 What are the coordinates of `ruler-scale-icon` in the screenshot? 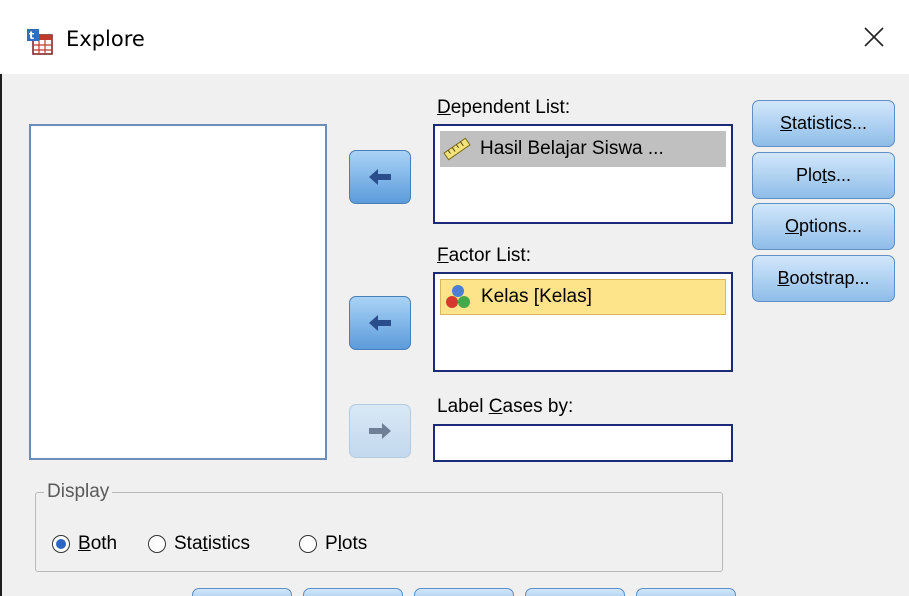 It's located at (457, 149).